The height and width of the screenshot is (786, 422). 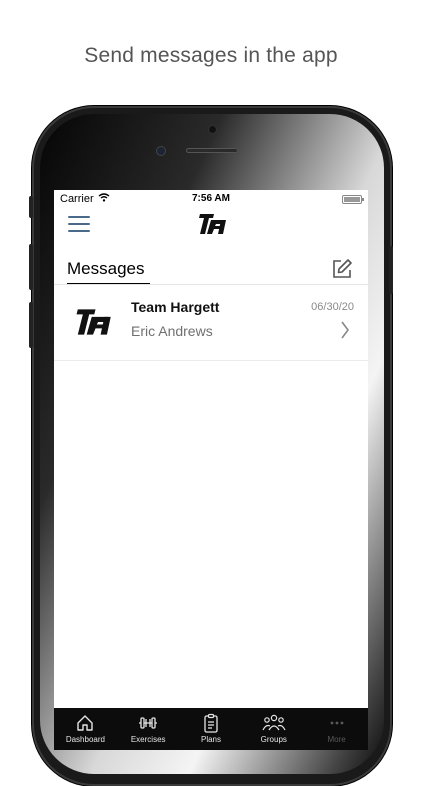 What do you see at coordinates (106, 268) in the screenshot?
I see `page-title: Messages` at bounding box center [106, 268].